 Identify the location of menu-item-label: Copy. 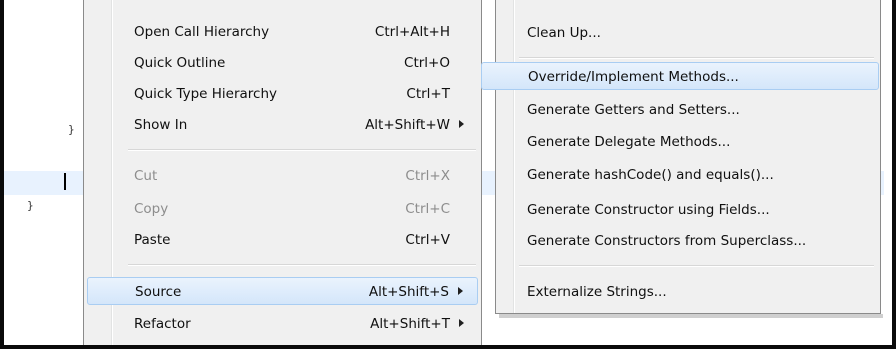
(151, 209).